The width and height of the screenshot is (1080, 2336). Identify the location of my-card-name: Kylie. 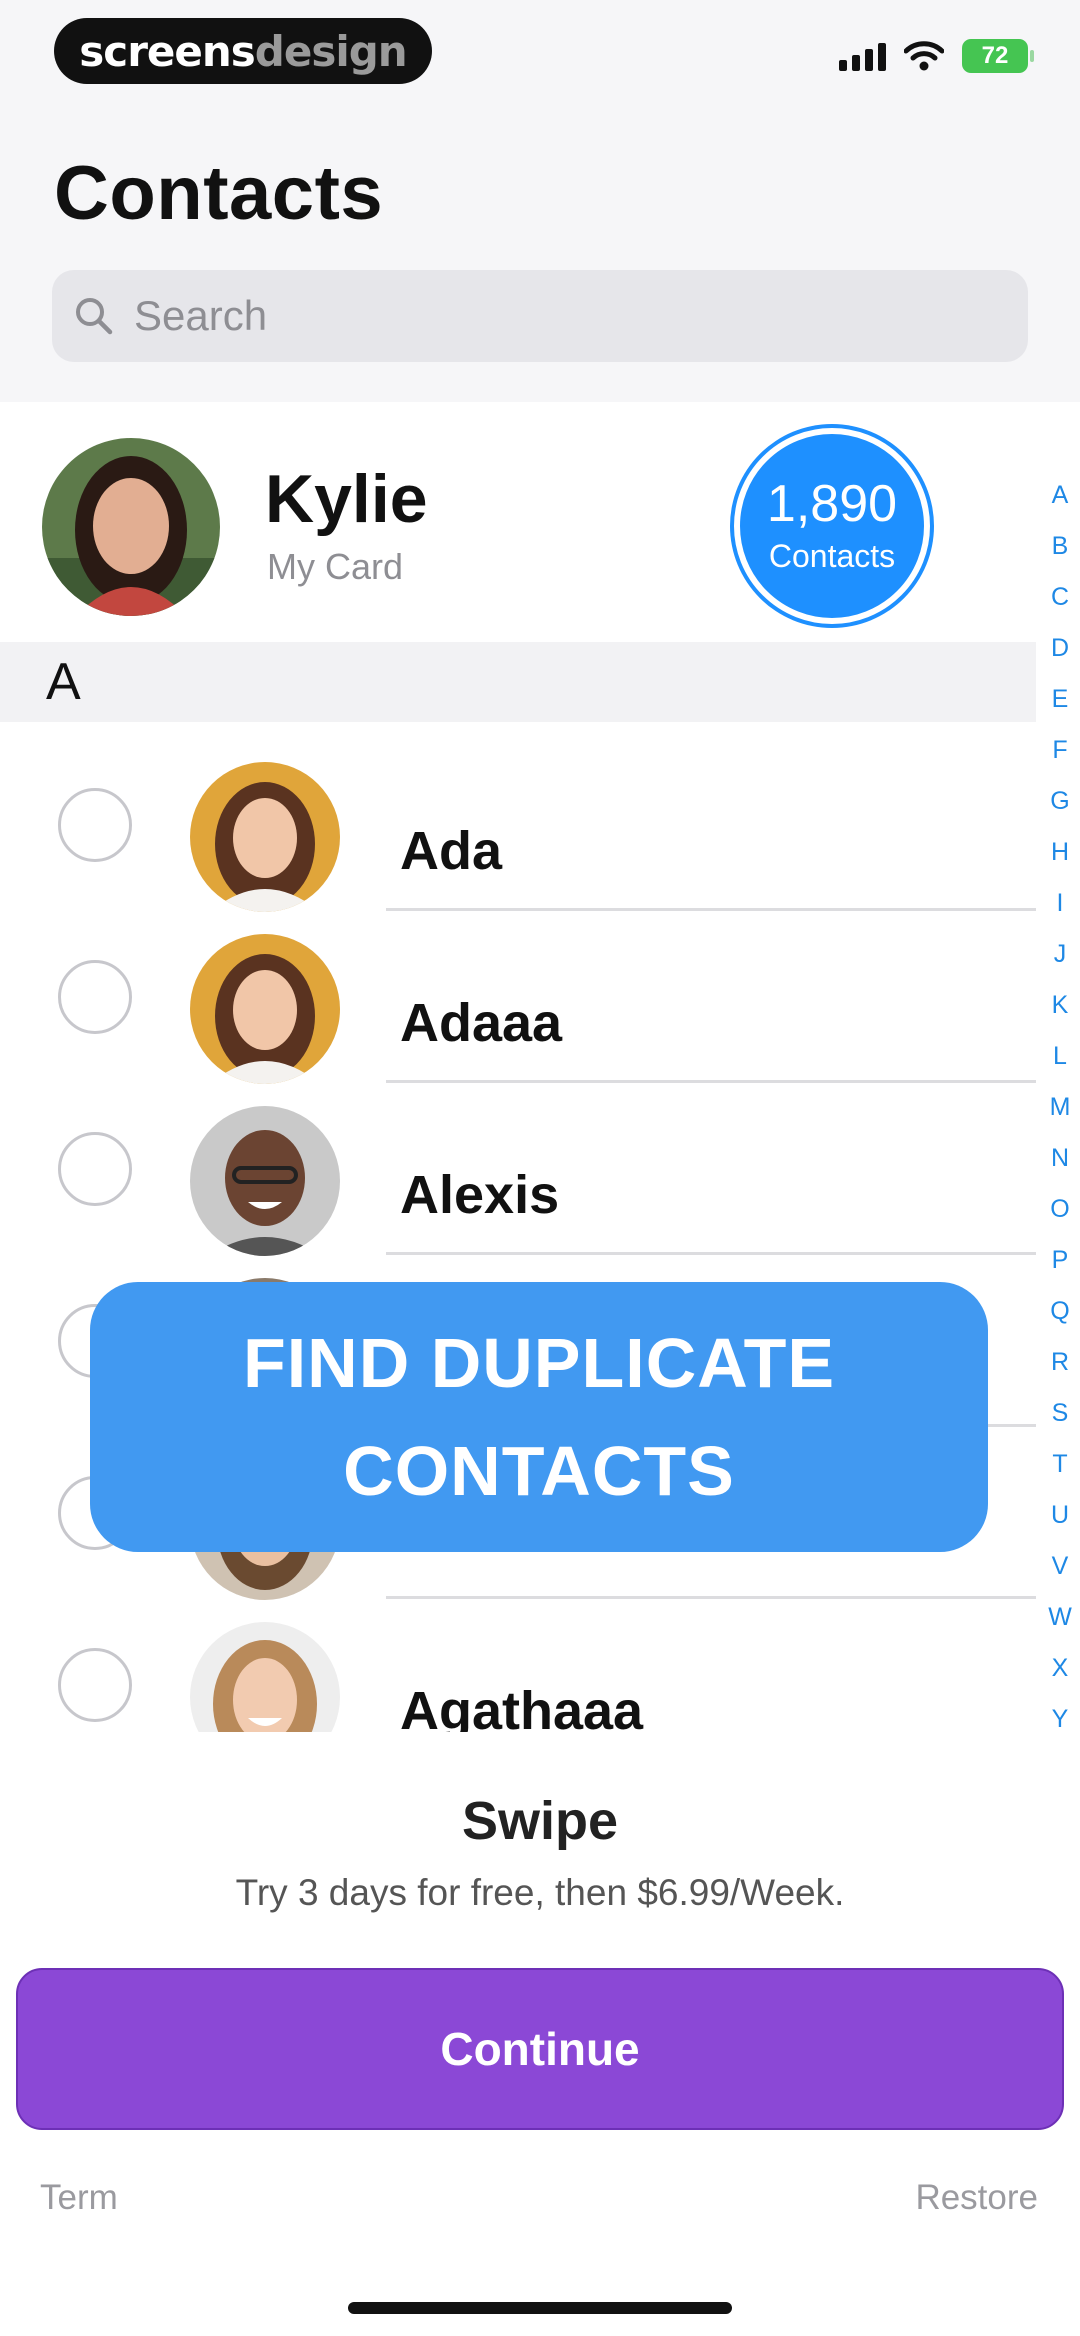
(346, 499).